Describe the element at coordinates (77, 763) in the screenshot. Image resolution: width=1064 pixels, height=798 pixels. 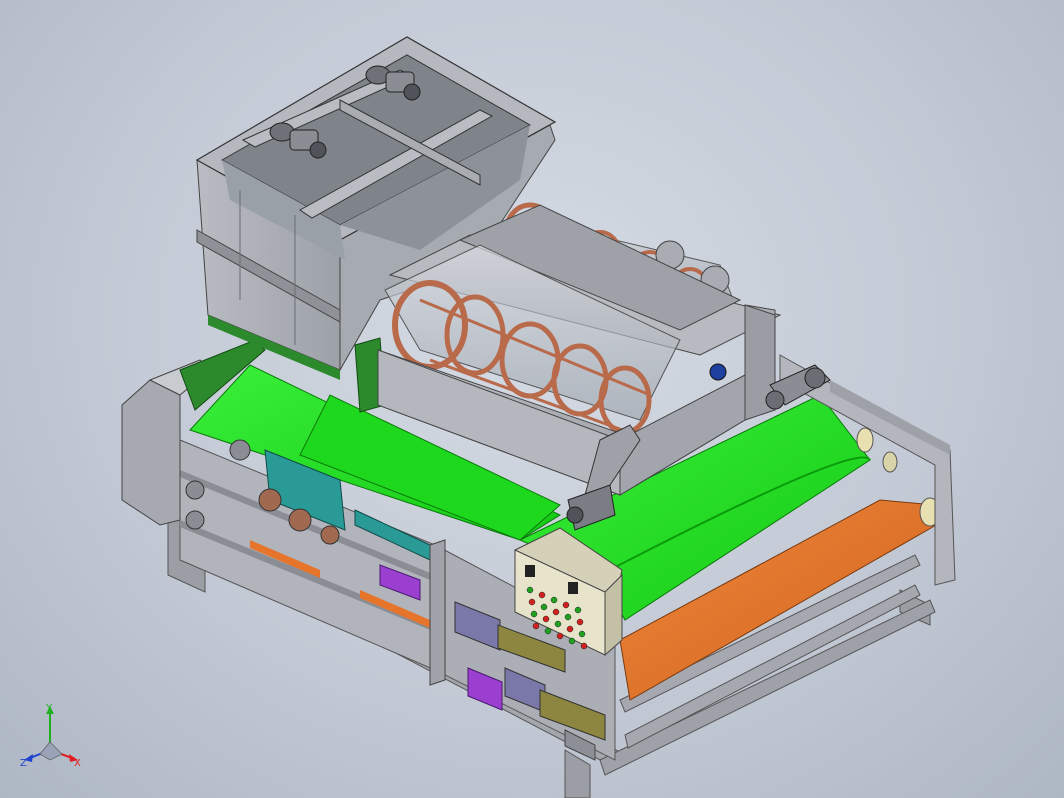
I see `x-axis-label: X` at that location.